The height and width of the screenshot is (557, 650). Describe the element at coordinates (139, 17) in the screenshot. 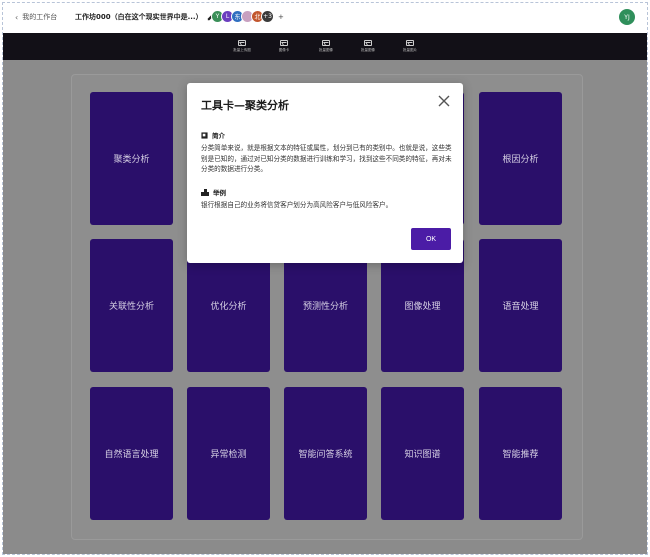

I see `workbench-title-text: 工作坊000（白在这个现实世界中是...）` at that location.